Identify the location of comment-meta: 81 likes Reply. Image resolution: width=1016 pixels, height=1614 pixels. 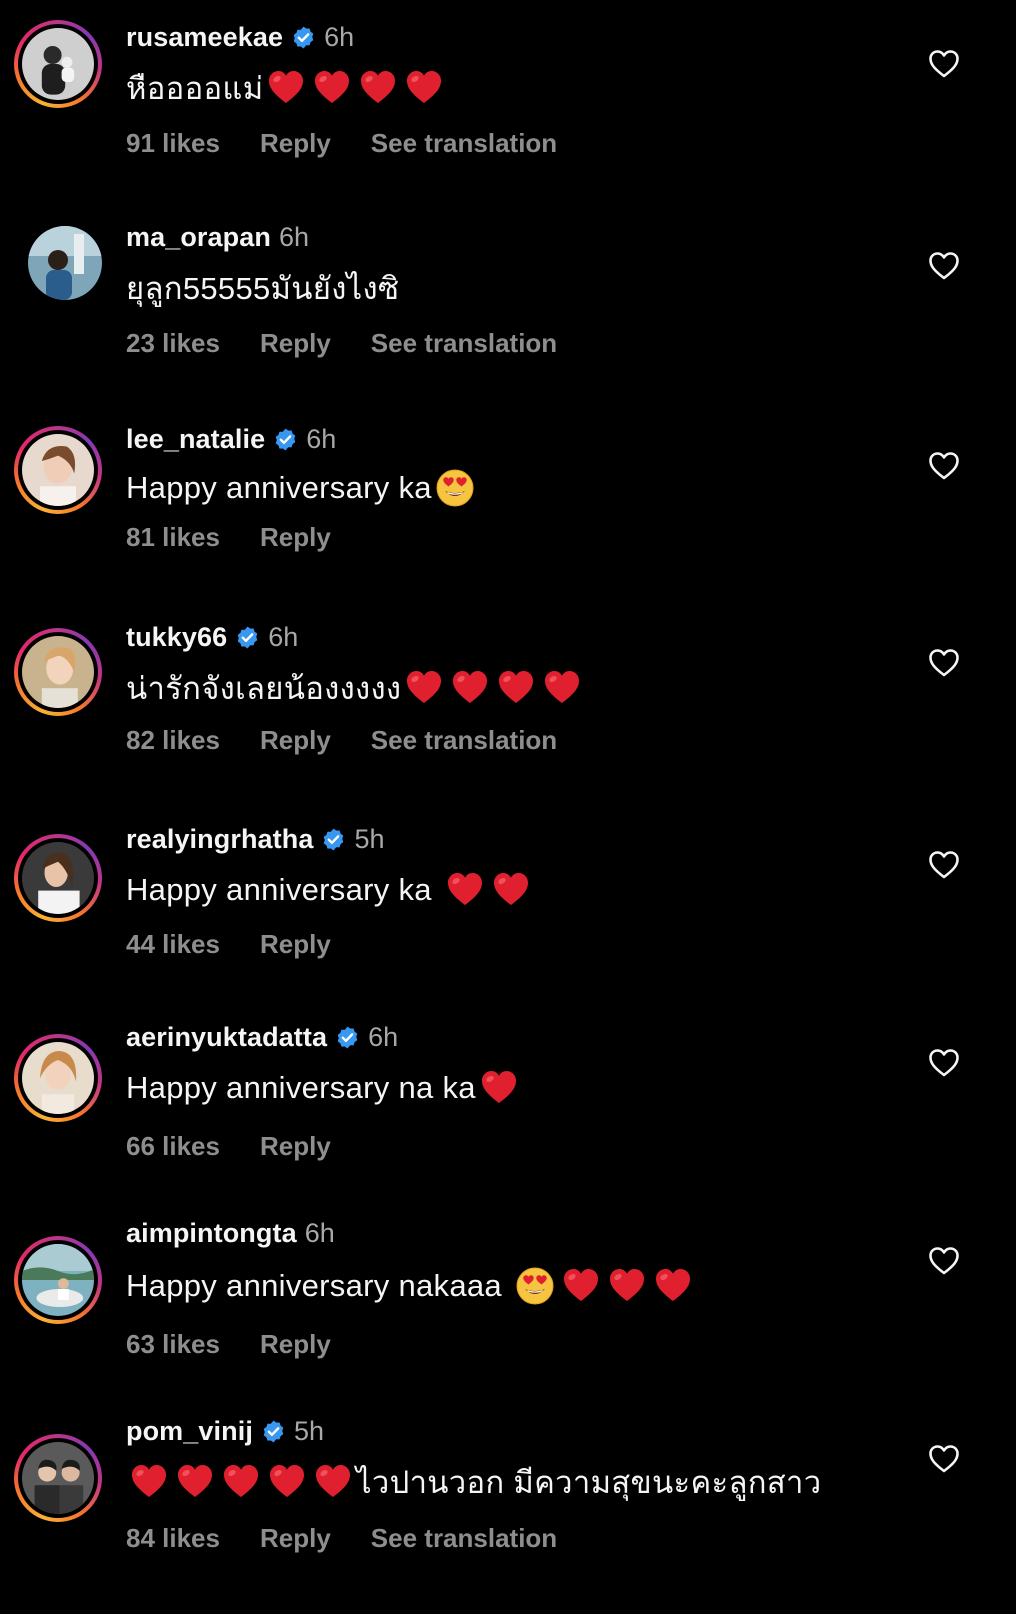
(248, 537).